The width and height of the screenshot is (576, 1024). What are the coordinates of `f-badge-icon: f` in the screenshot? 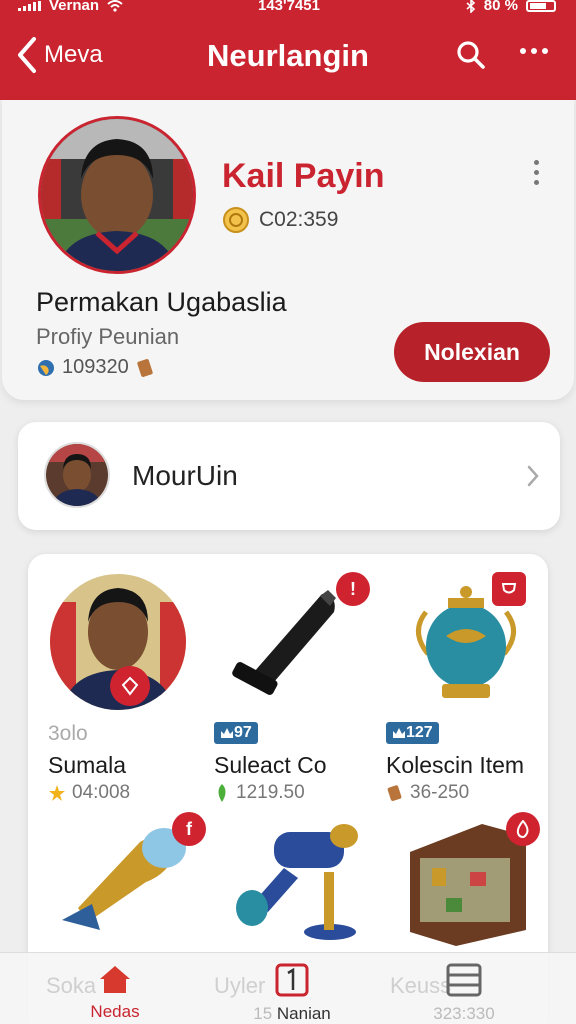 It's located at (189, 829).